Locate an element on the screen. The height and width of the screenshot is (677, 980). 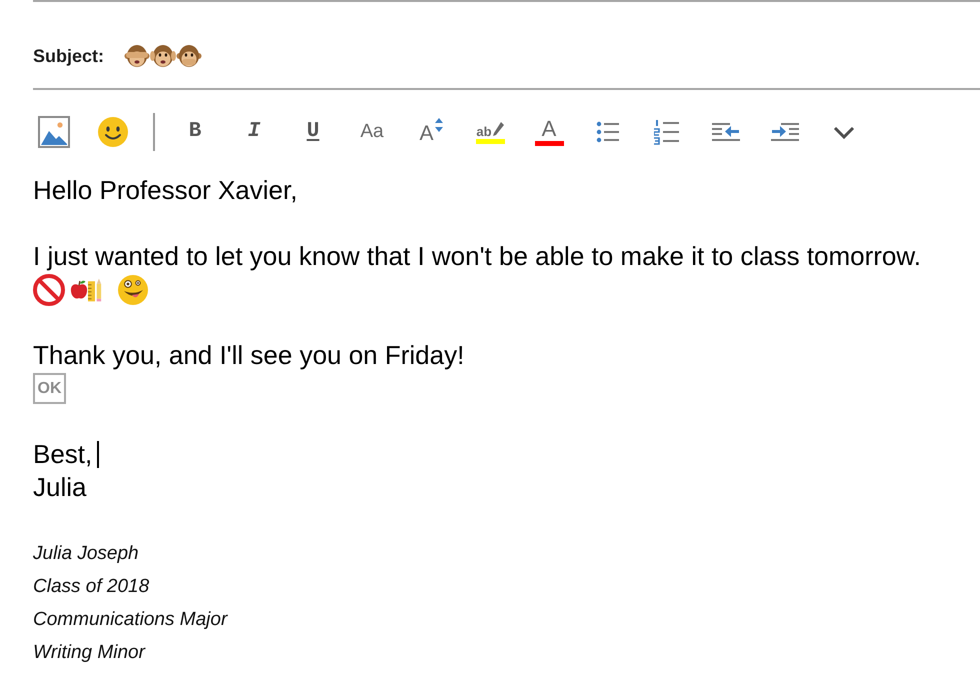
ok-symbol: OK is located at coordinates (49, 388).